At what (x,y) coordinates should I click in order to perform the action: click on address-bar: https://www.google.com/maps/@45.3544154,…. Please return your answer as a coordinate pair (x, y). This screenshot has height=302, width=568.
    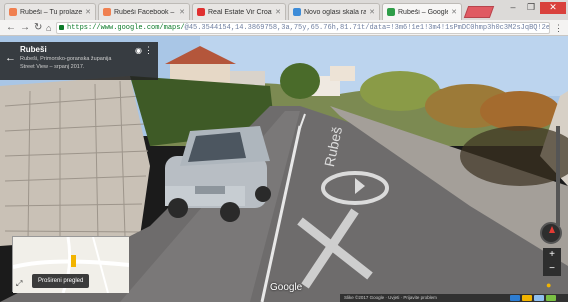
    Looking at the image, I should click on (303, 28).